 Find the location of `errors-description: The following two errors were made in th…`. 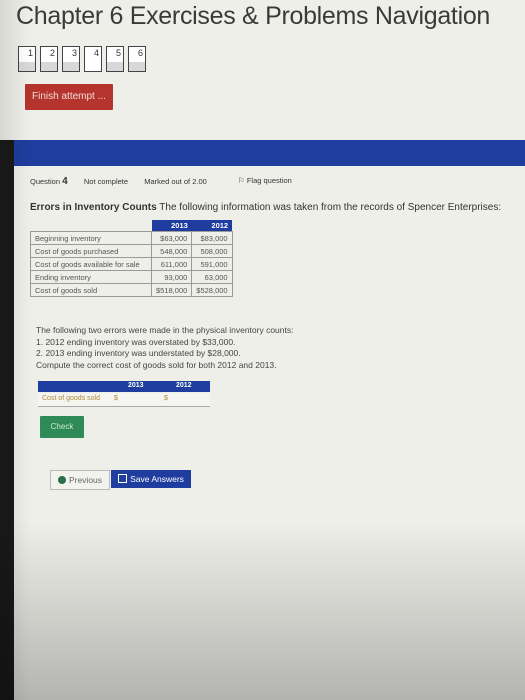

errors-description: The following two errors were made in th… is located at coordinates (164, 348).